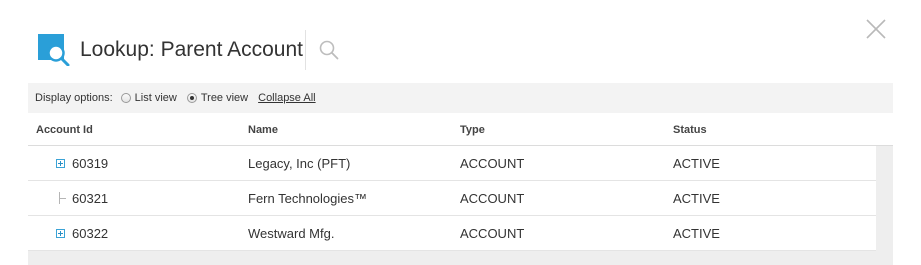 The image size is (921, 265). Describe the element at coordinates (64, 130) in the screenshot. I see `column-header-account-id: Account Id` at that location.